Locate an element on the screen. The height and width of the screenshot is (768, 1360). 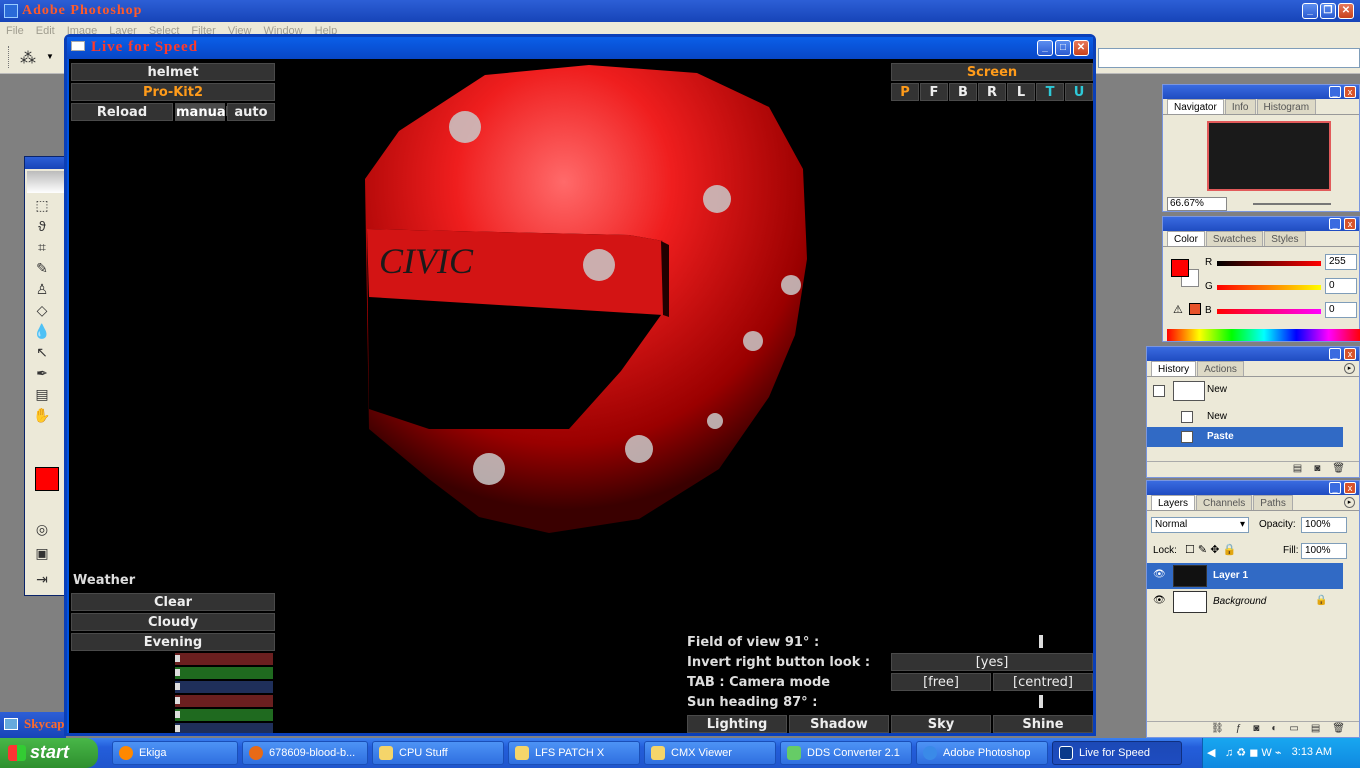
task-photoshop: Adobe Photoshop is located at coordinates (982, 753).